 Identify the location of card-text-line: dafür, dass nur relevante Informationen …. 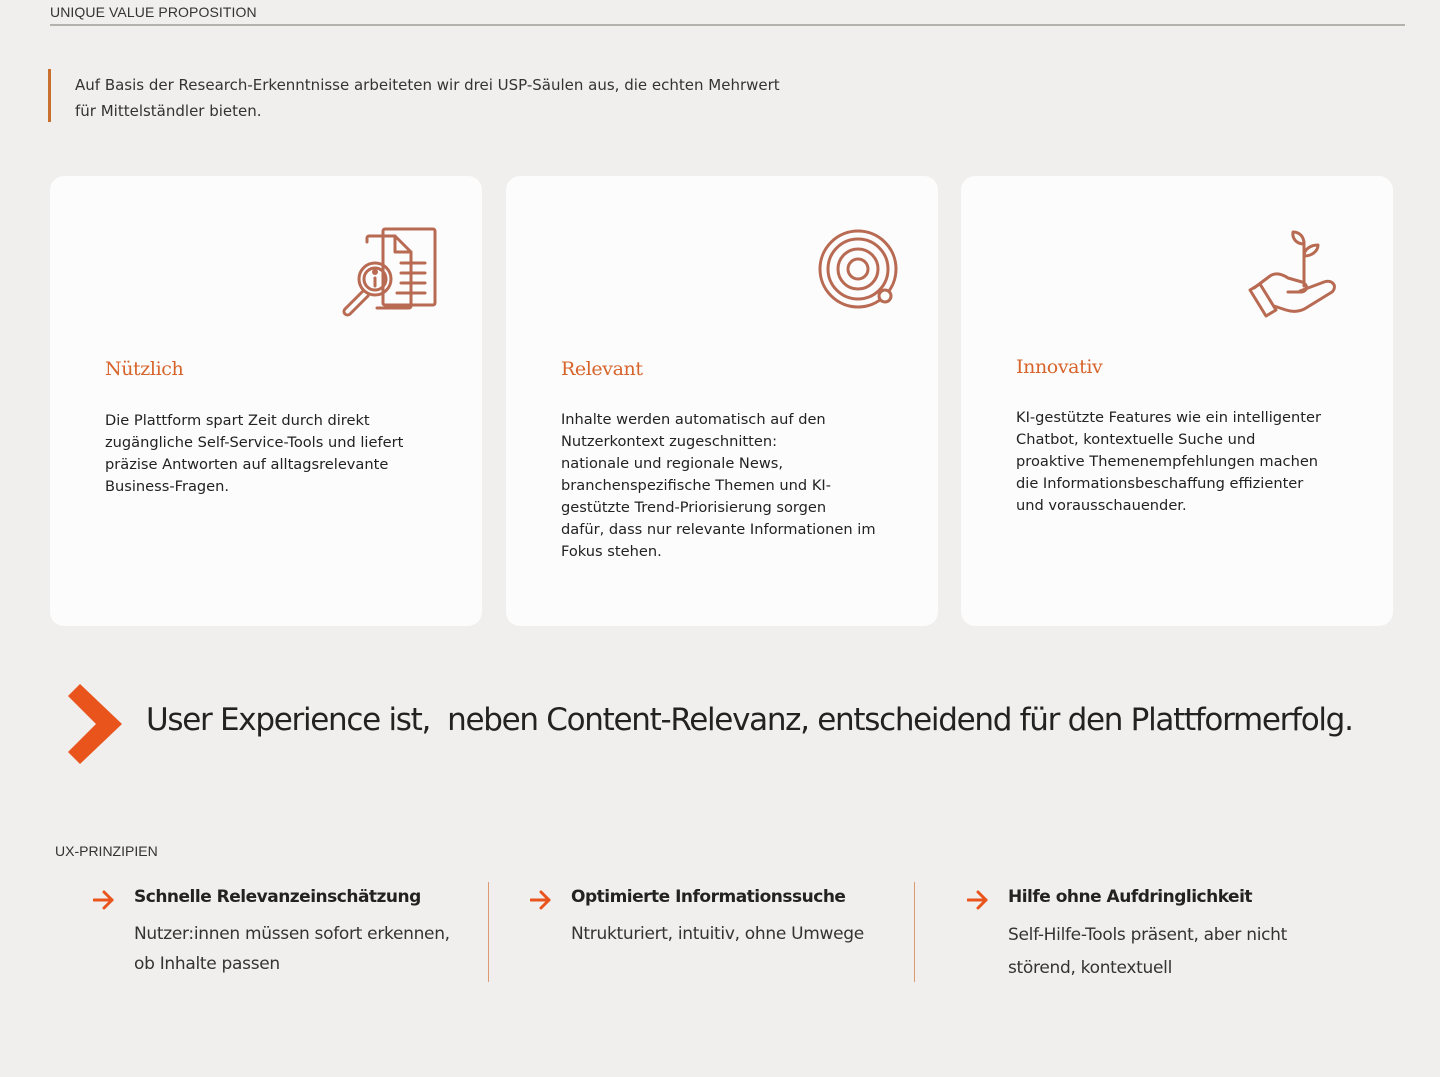
(718, 529).